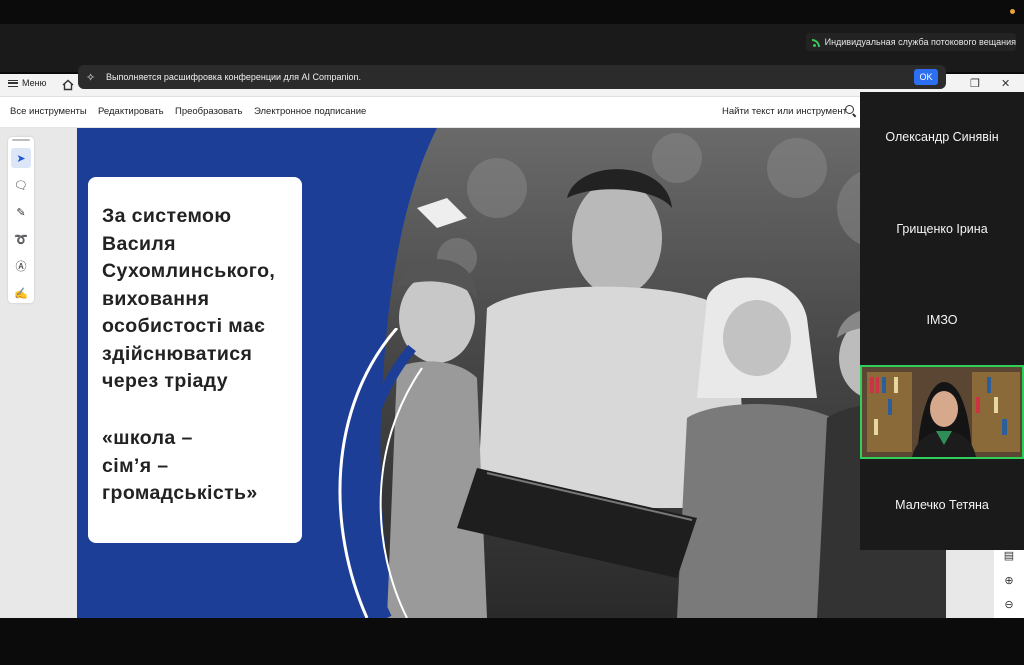 This screenshot has height=665, width=1024. I want to click on text-box-tool-icon: Ⓐ, so click(21, 266).